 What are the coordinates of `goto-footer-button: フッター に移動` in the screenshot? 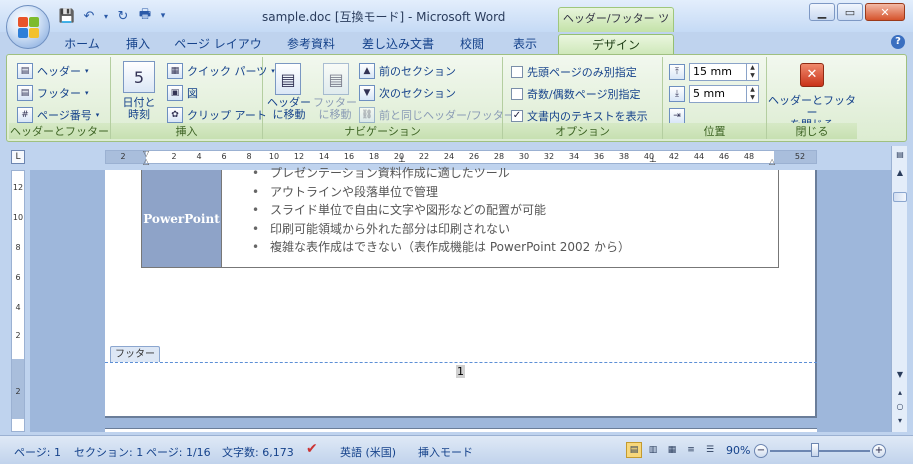 It's located at (335, 109).